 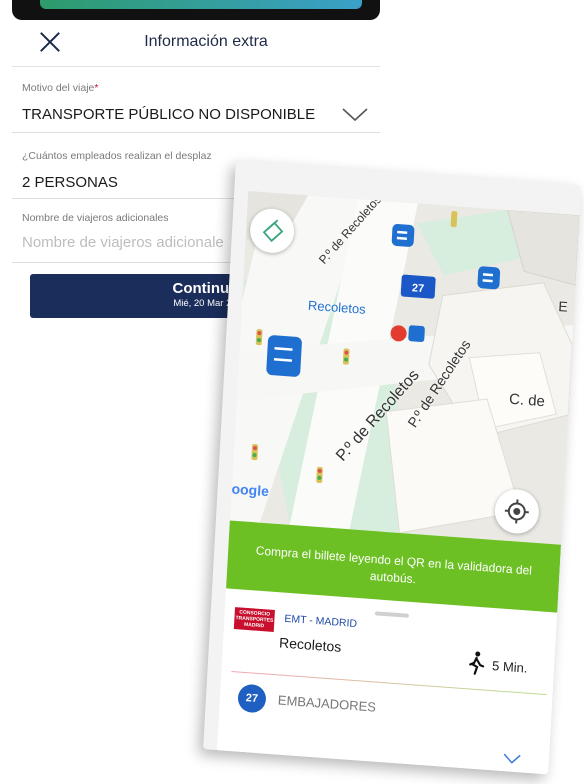 What do you see at coordinates (206, 41) in the screenshot?
I see `page-title: Información extra` at bounding box center [206, 41].